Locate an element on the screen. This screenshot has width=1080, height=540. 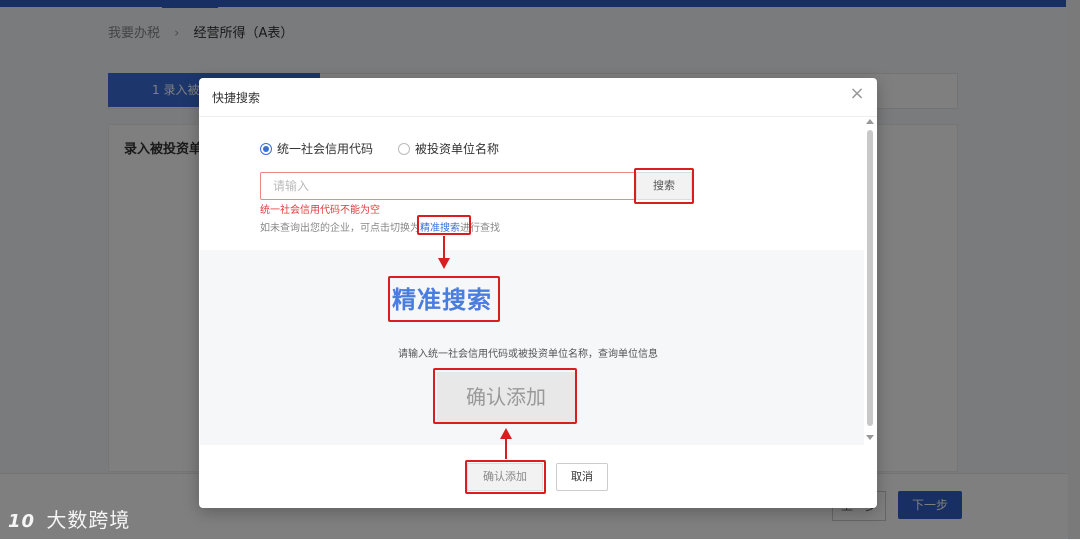
annotation-box-precise is located at coordinates (444, 299).